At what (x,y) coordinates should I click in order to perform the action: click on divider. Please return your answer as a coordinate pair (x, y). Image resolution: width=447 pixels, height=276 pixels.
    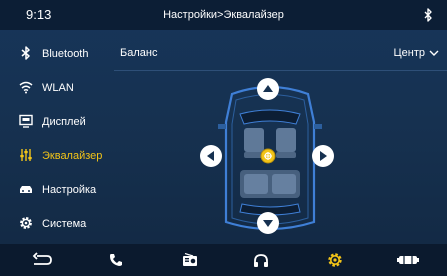
    Looking at the image, I should click on (280, 70).